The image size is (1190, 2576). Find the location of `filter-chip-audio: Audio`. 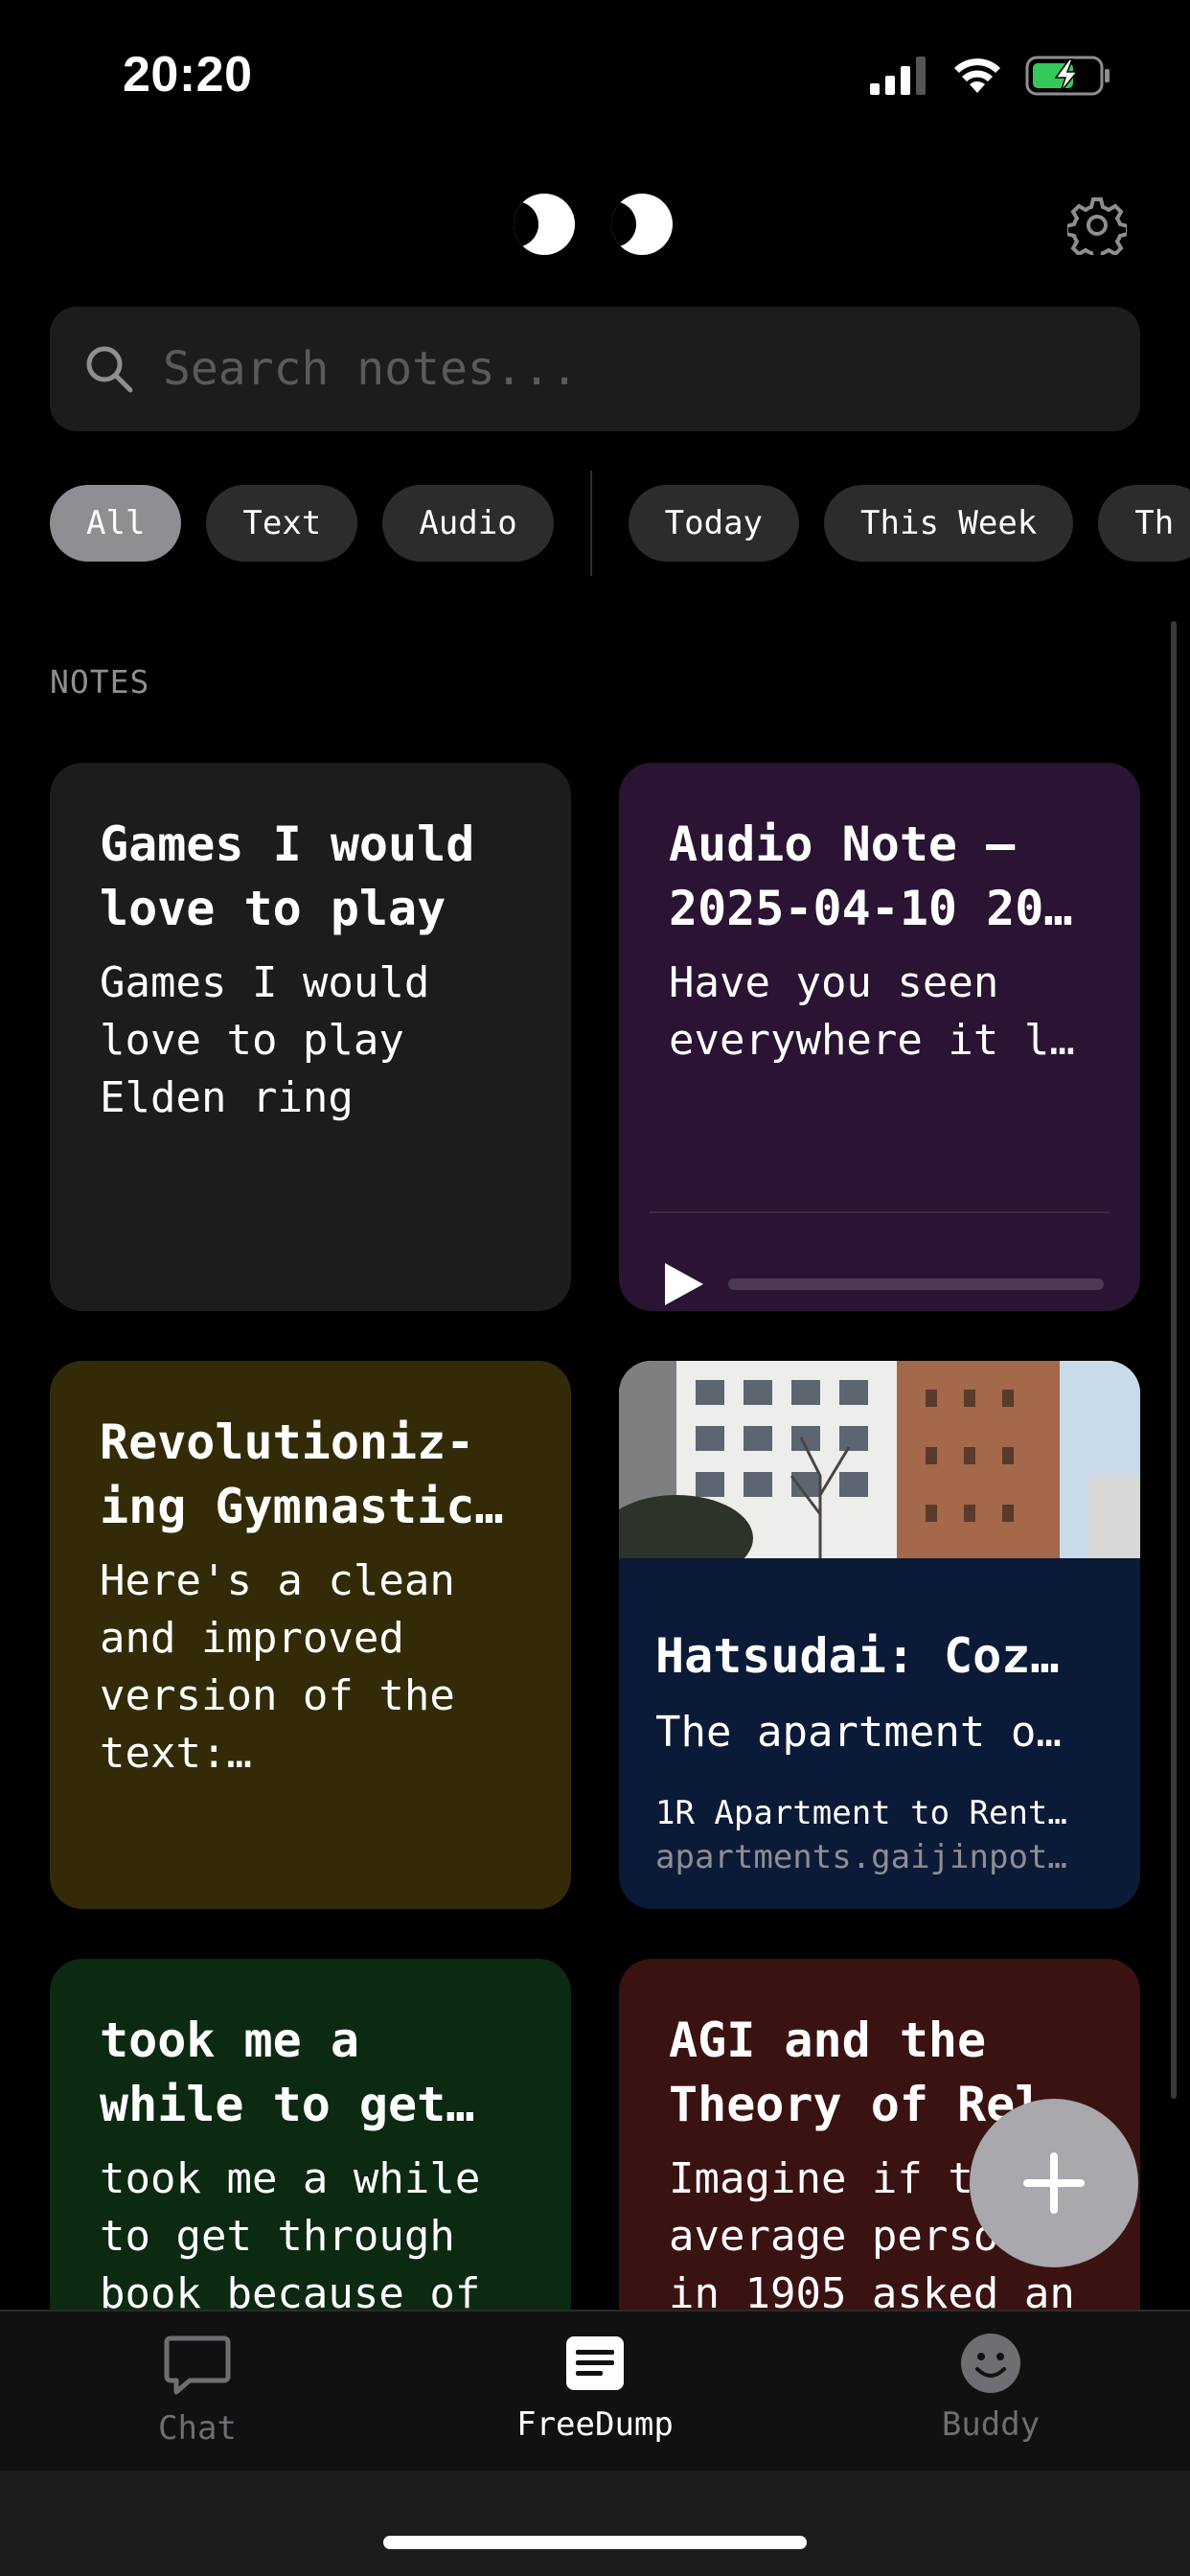

filter-chip-audio: Audio is located at coordinates (468, 523).